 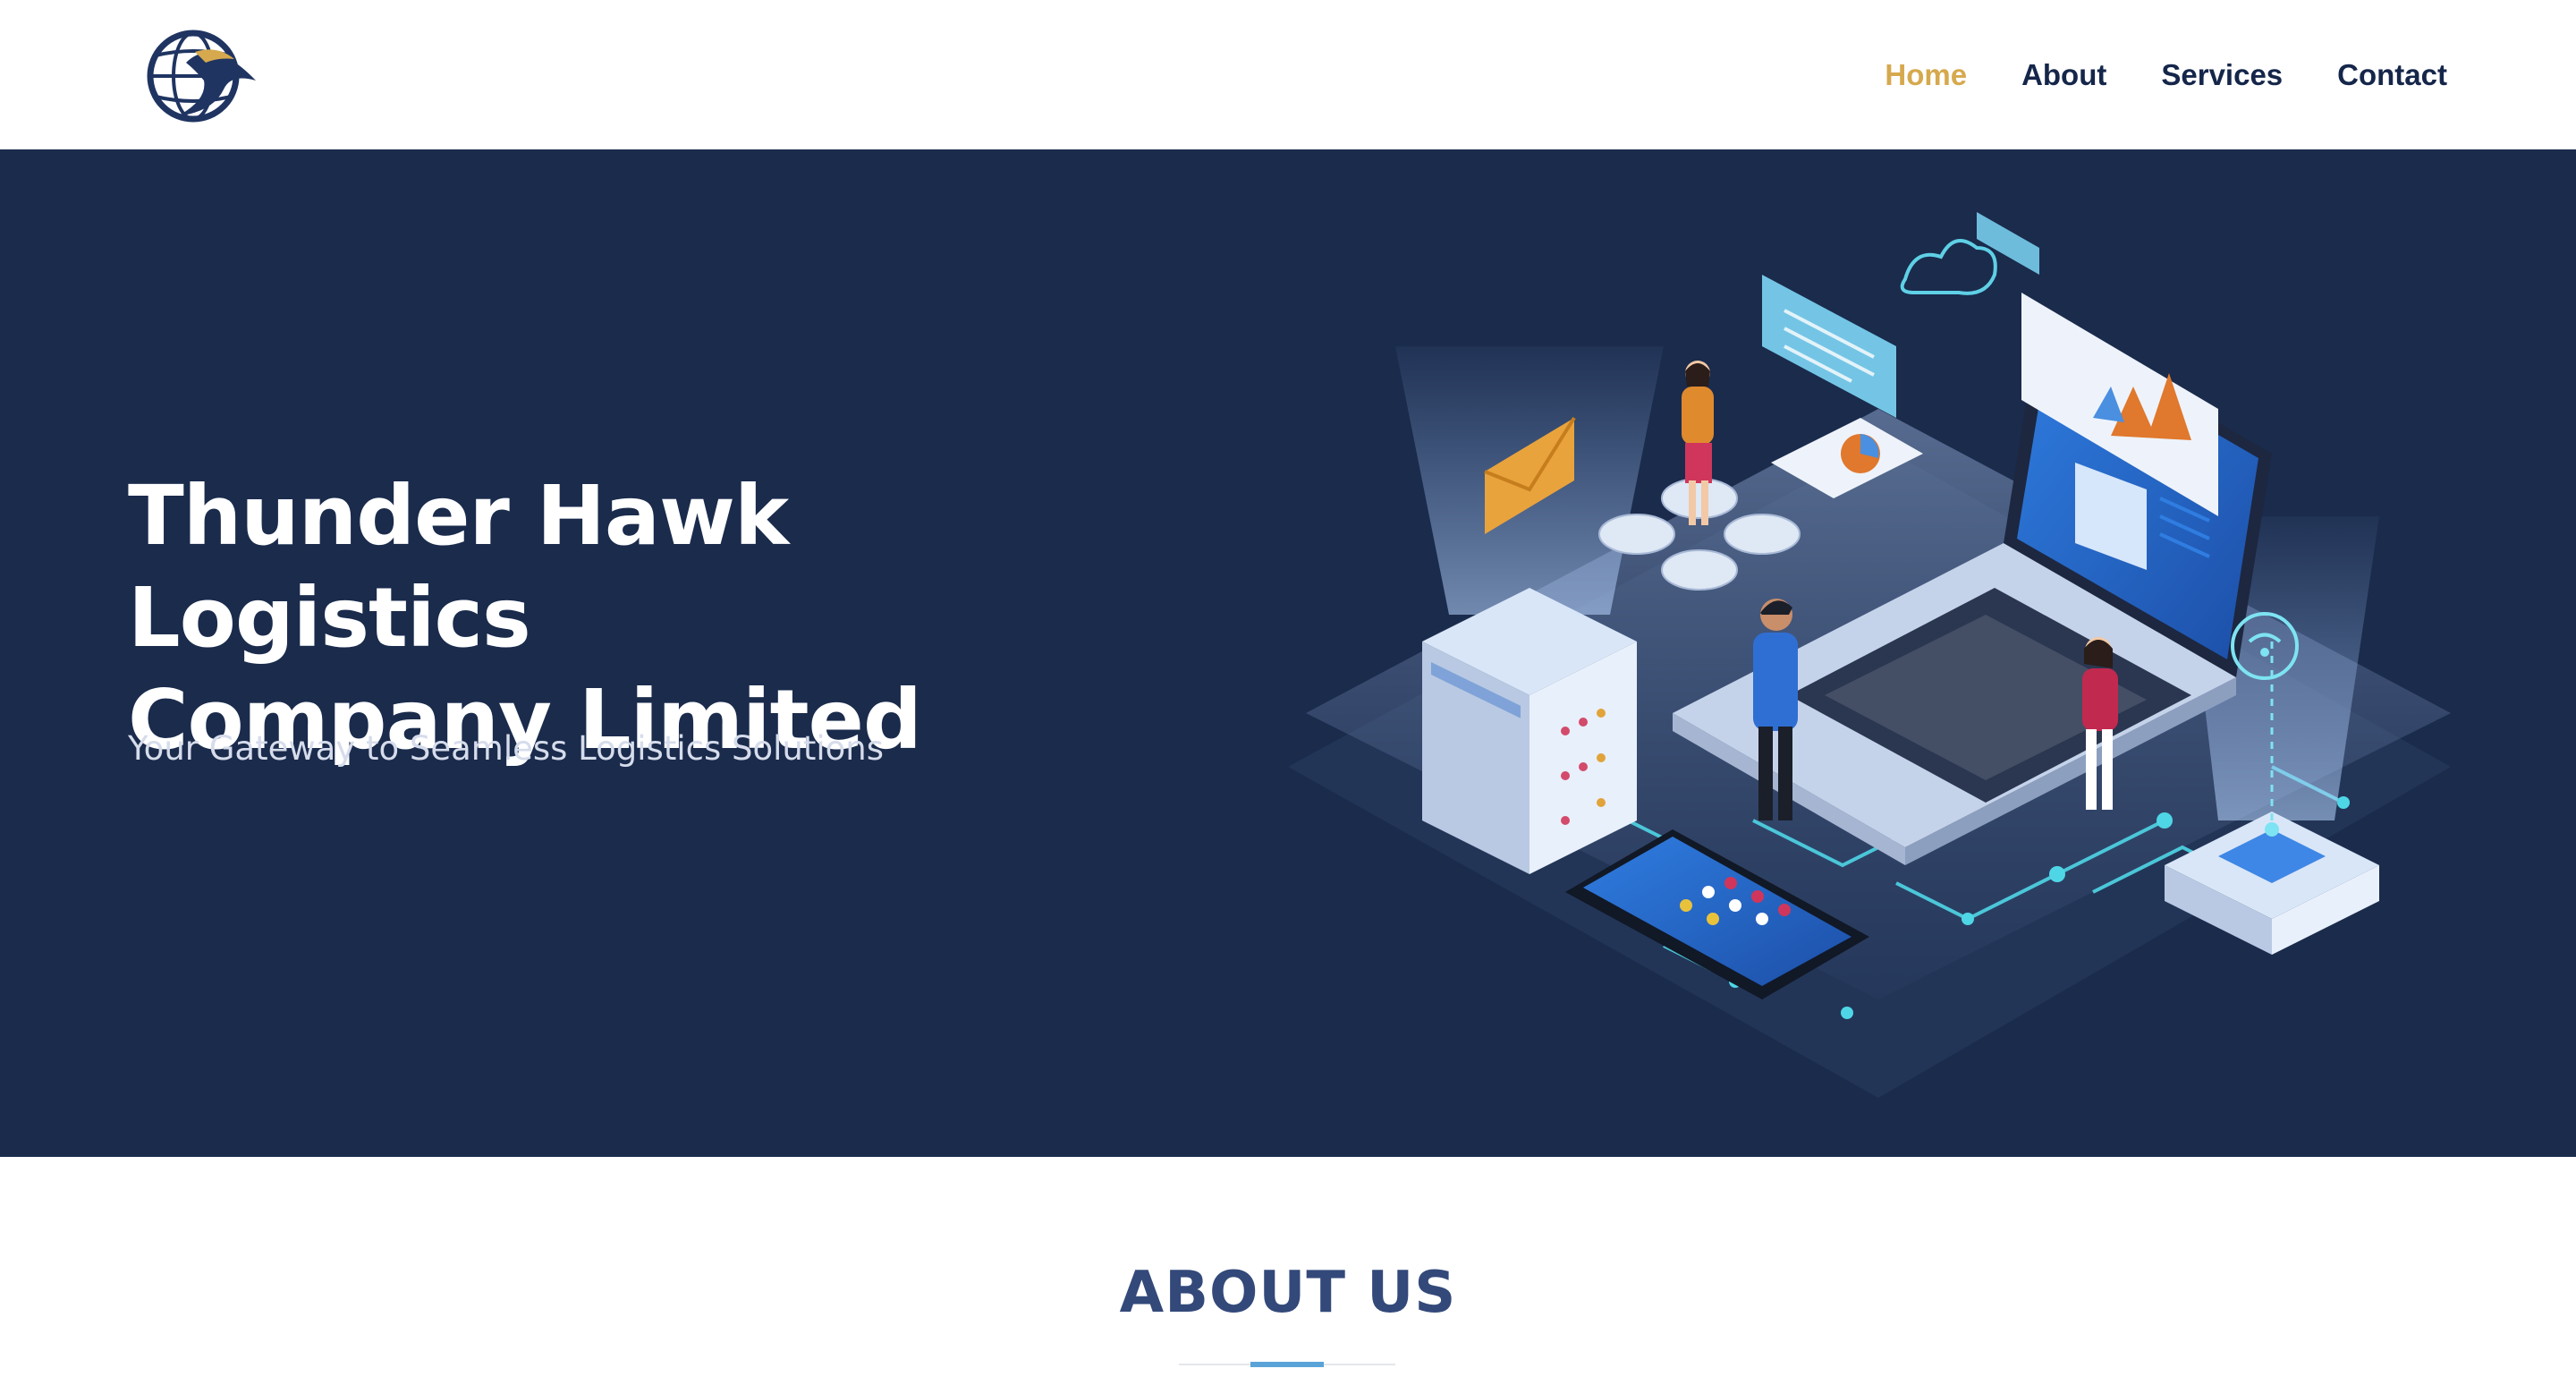 What do you see at coordinates (1926, 75) in the screenshot?
I see `nav-link-home: Home` at bounding box center [1926, 75].